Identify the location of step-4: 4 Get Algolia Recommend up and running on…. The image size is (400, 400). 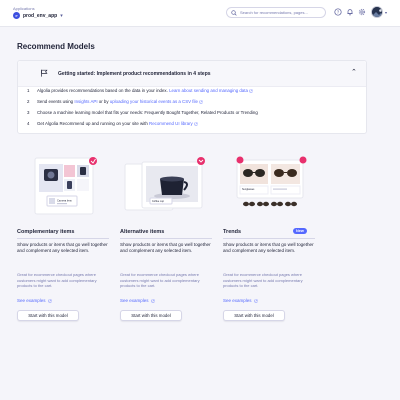
(112, 123).